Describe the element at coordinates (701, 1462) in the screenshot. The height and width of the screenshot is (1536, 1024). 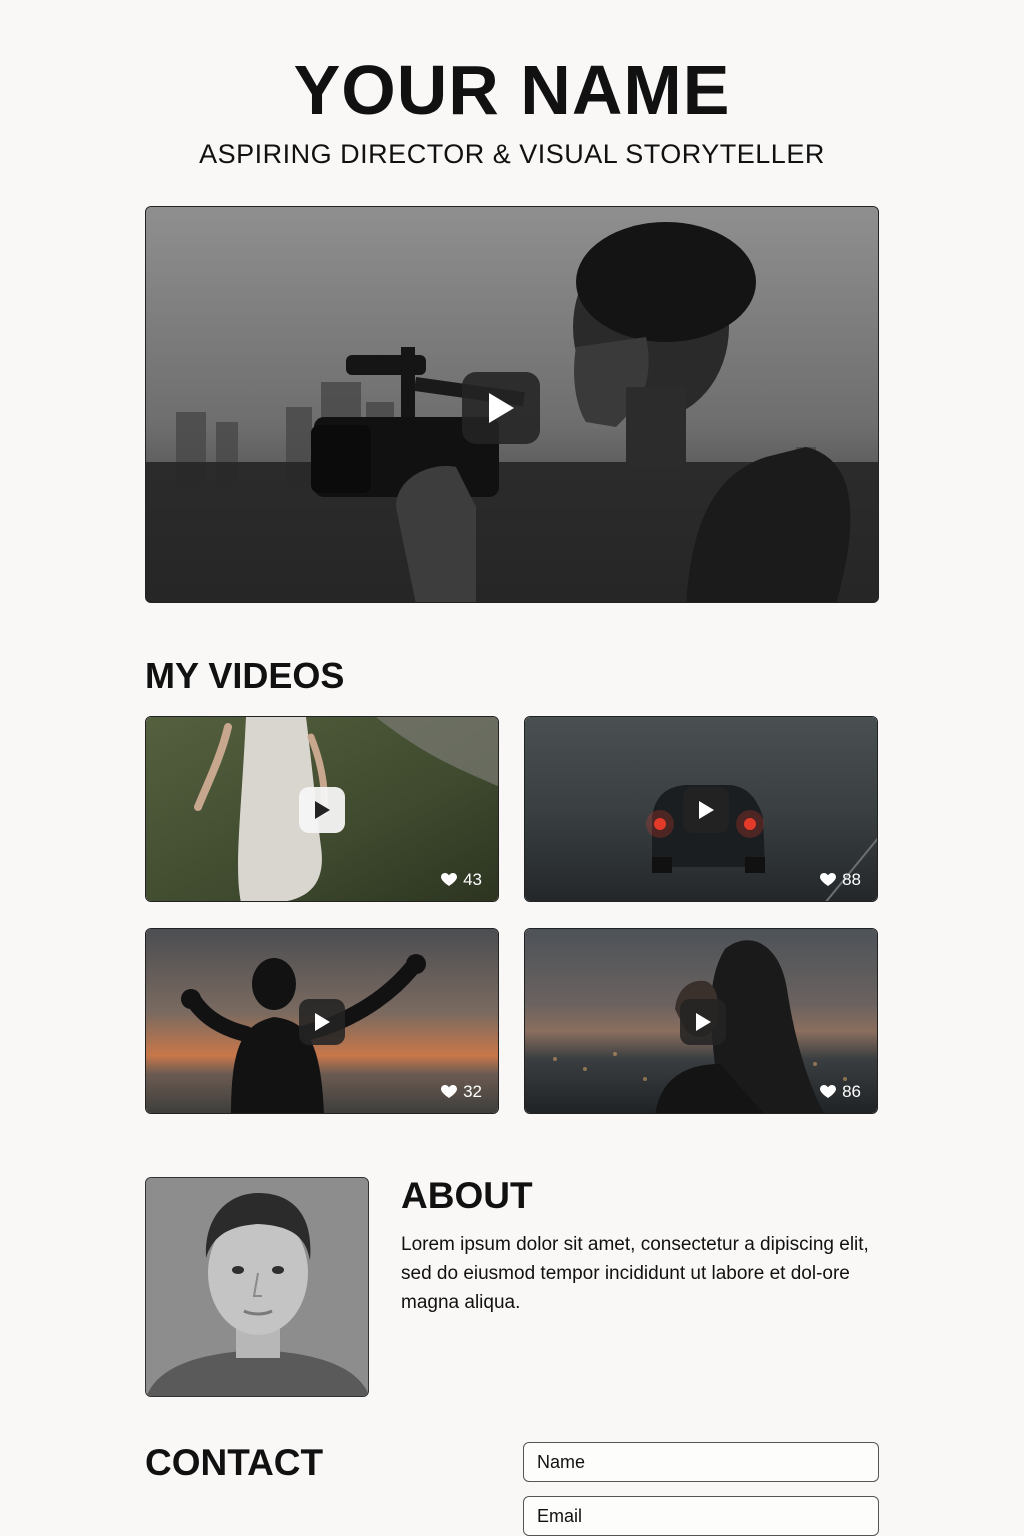
I see `name-field` at that location.